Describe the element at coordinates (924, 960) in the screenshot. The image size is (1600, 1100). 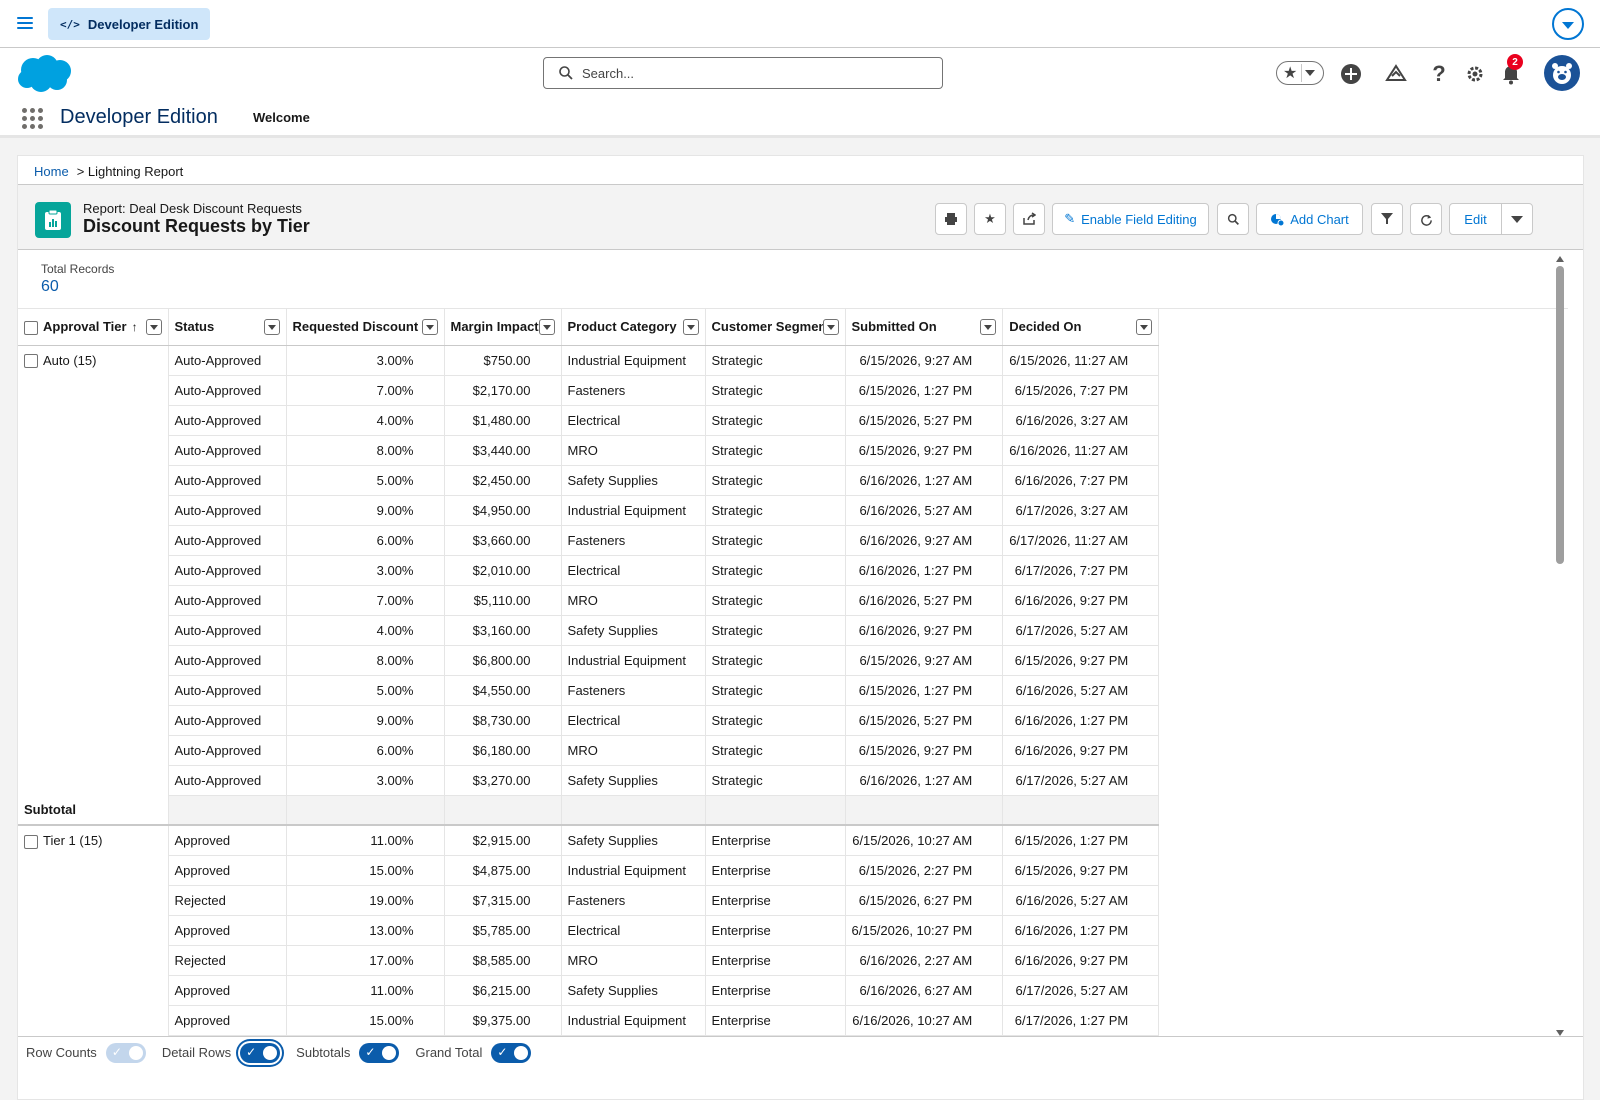
I see `table-cell: 6/16/2026, 2:27 AM` at that location.